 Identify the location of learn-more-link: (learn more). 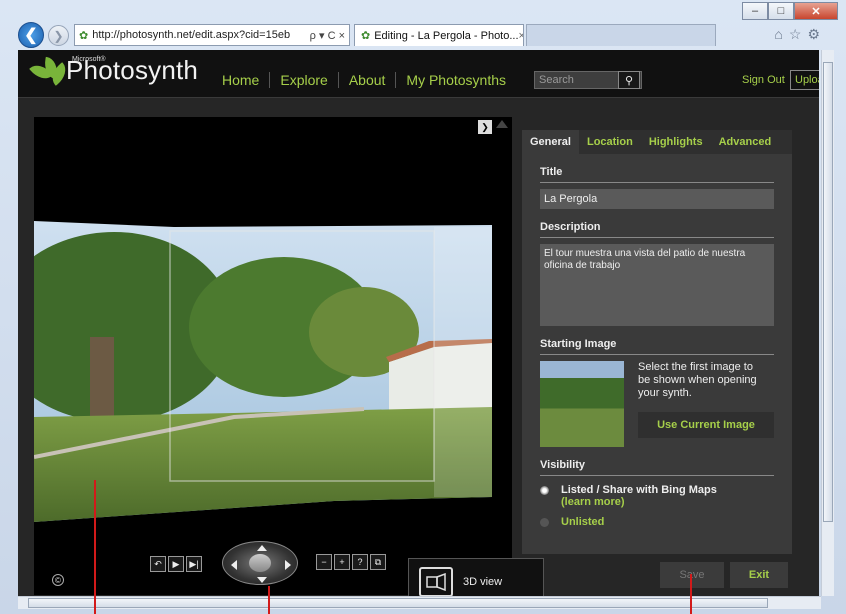
(639, 502).